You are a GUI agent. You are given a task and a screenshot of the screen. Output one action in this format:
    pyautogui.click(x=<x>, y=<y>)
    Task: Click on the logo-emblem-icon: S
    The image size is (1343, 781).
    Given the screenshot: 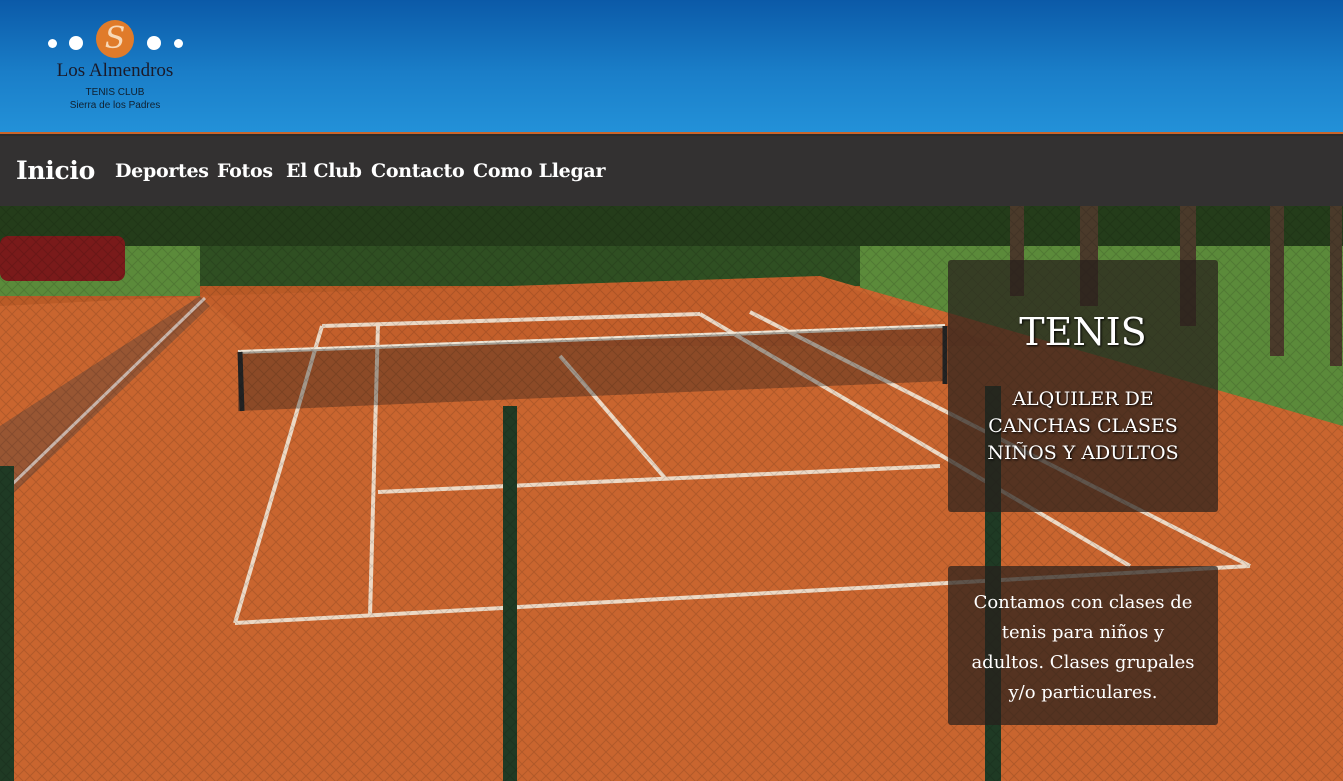 What is the action you would take?
    pyautogui.click(x=115, y=39)
    